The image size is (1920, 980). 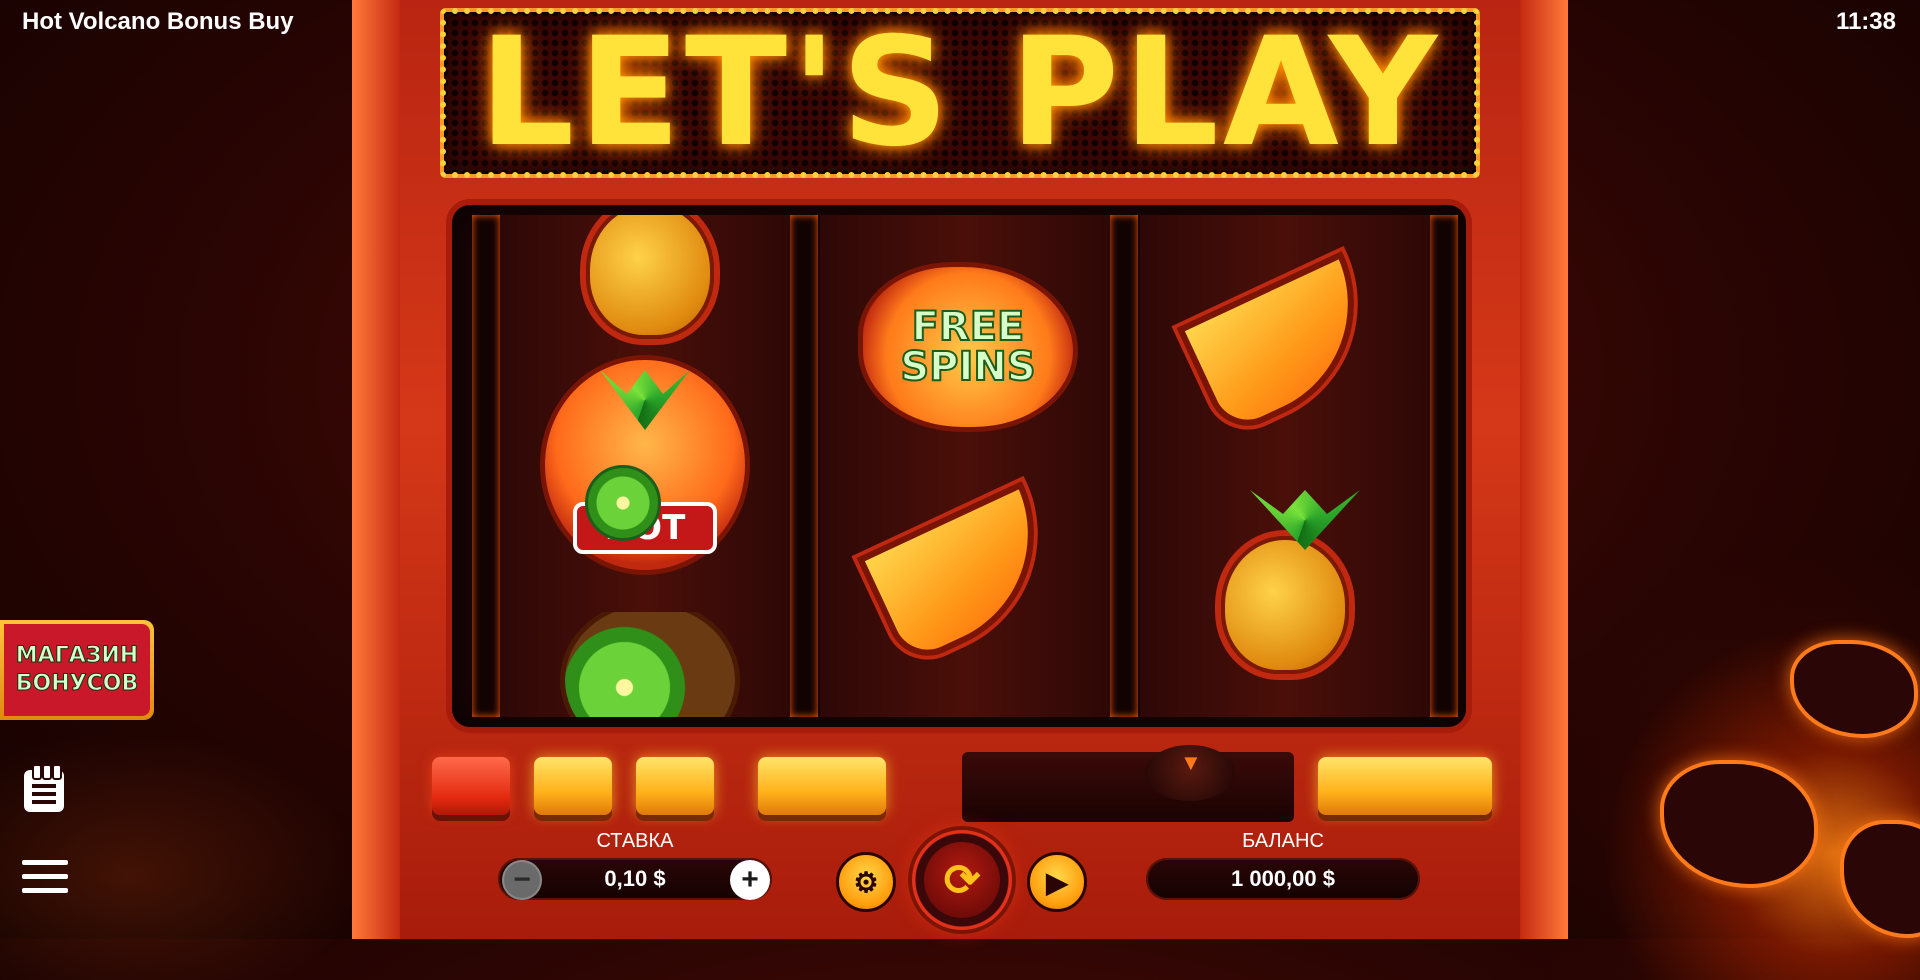 What do you see at coordinates (822, 786) in the screenshot?
I see `deck-button-wide` at bounding box center [822, 786].